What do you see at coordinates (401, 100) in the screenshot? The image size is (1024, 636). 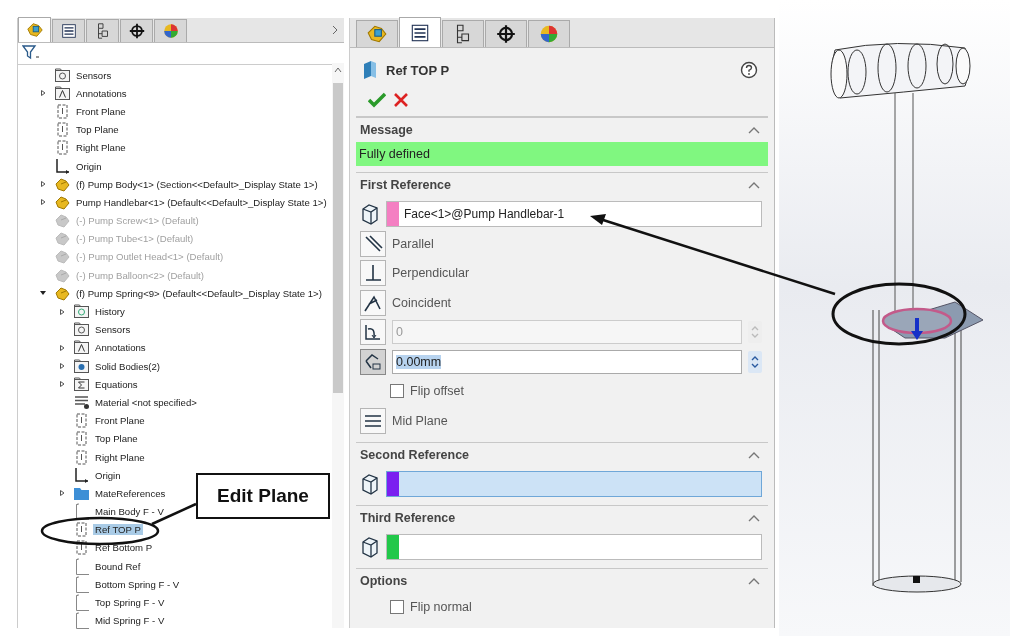 I see `cancel-x-icon` at bounding box center [401, 100].